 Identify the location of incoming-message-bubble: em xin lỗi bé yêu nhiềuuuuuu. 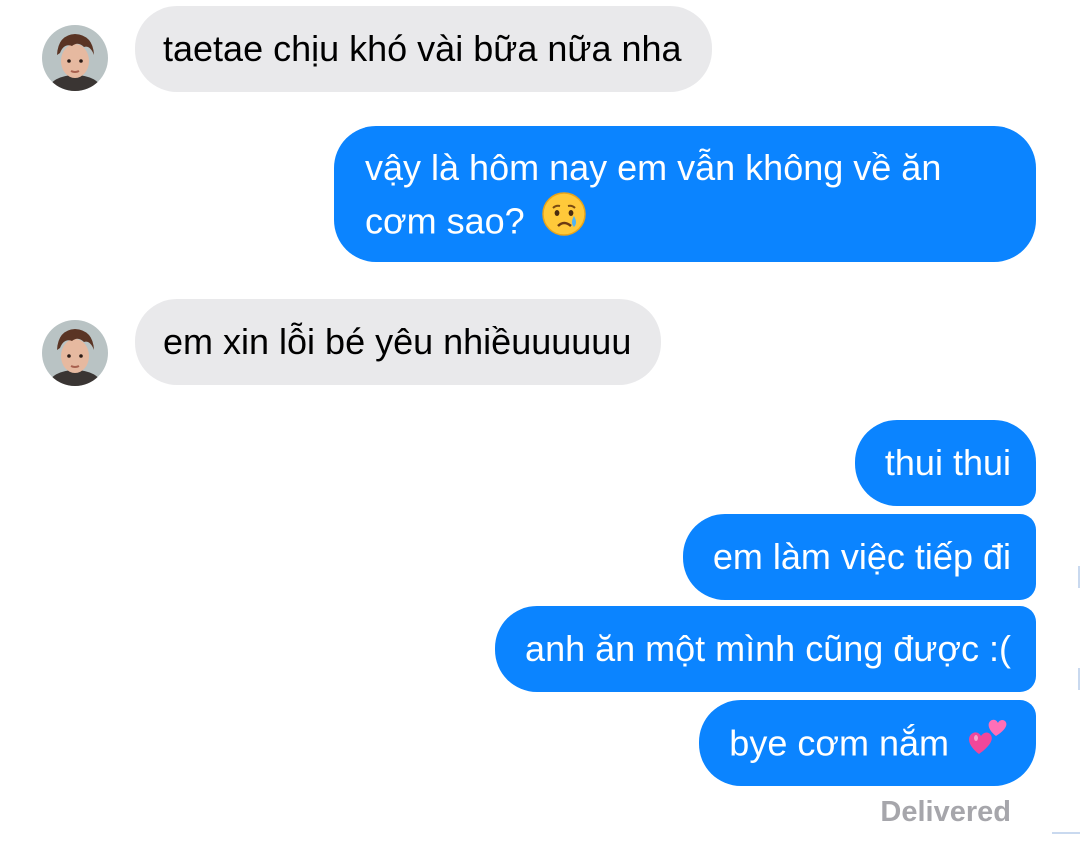
(398, 342).